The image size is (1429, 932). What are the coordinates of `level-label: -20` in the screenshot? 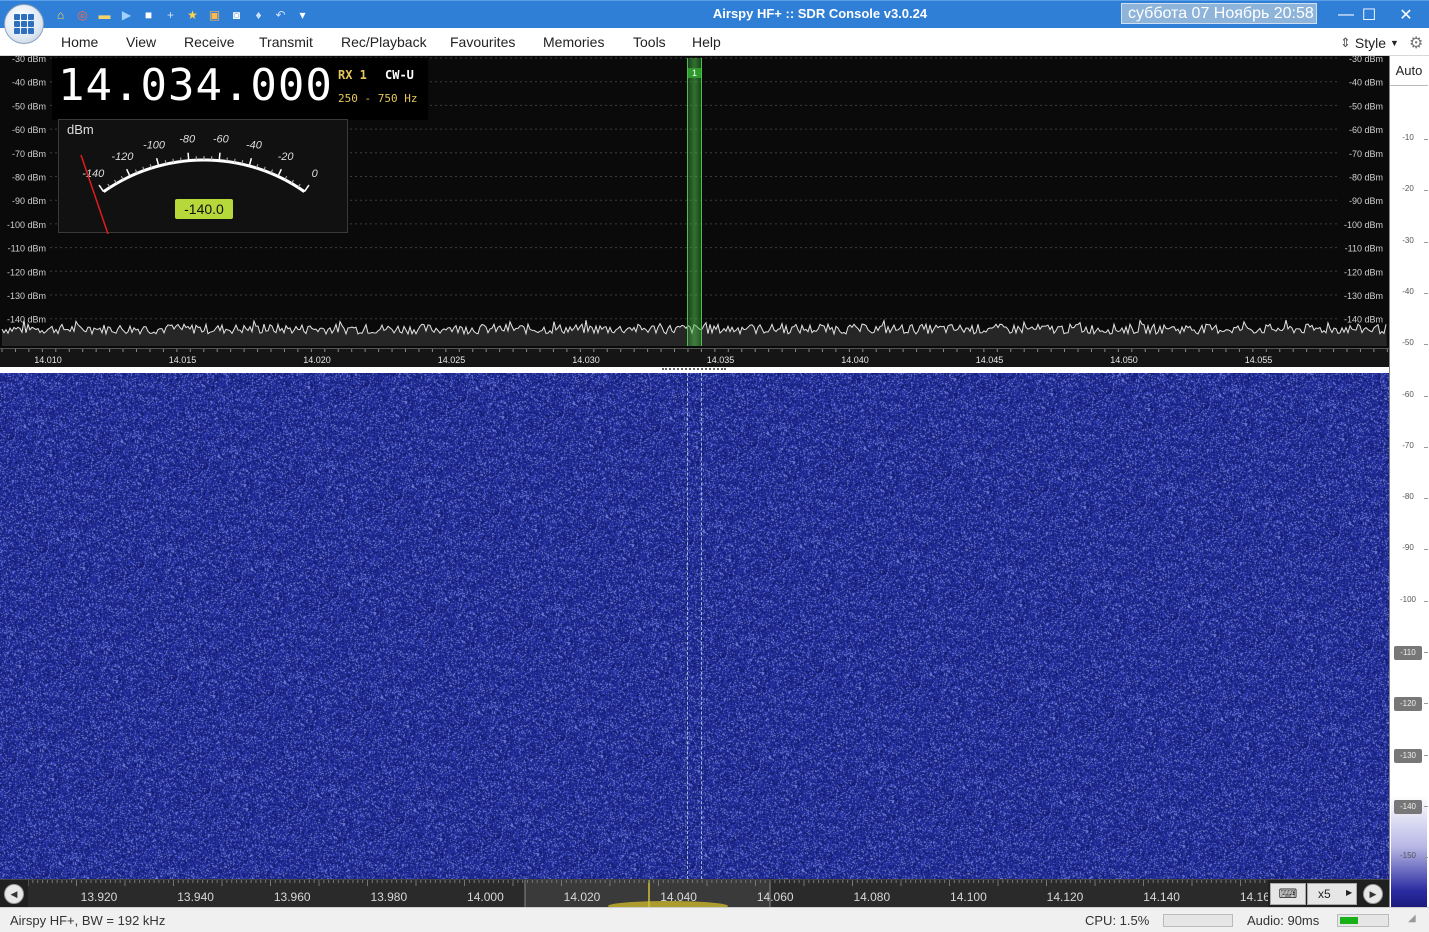 It's located at (1408, 189).